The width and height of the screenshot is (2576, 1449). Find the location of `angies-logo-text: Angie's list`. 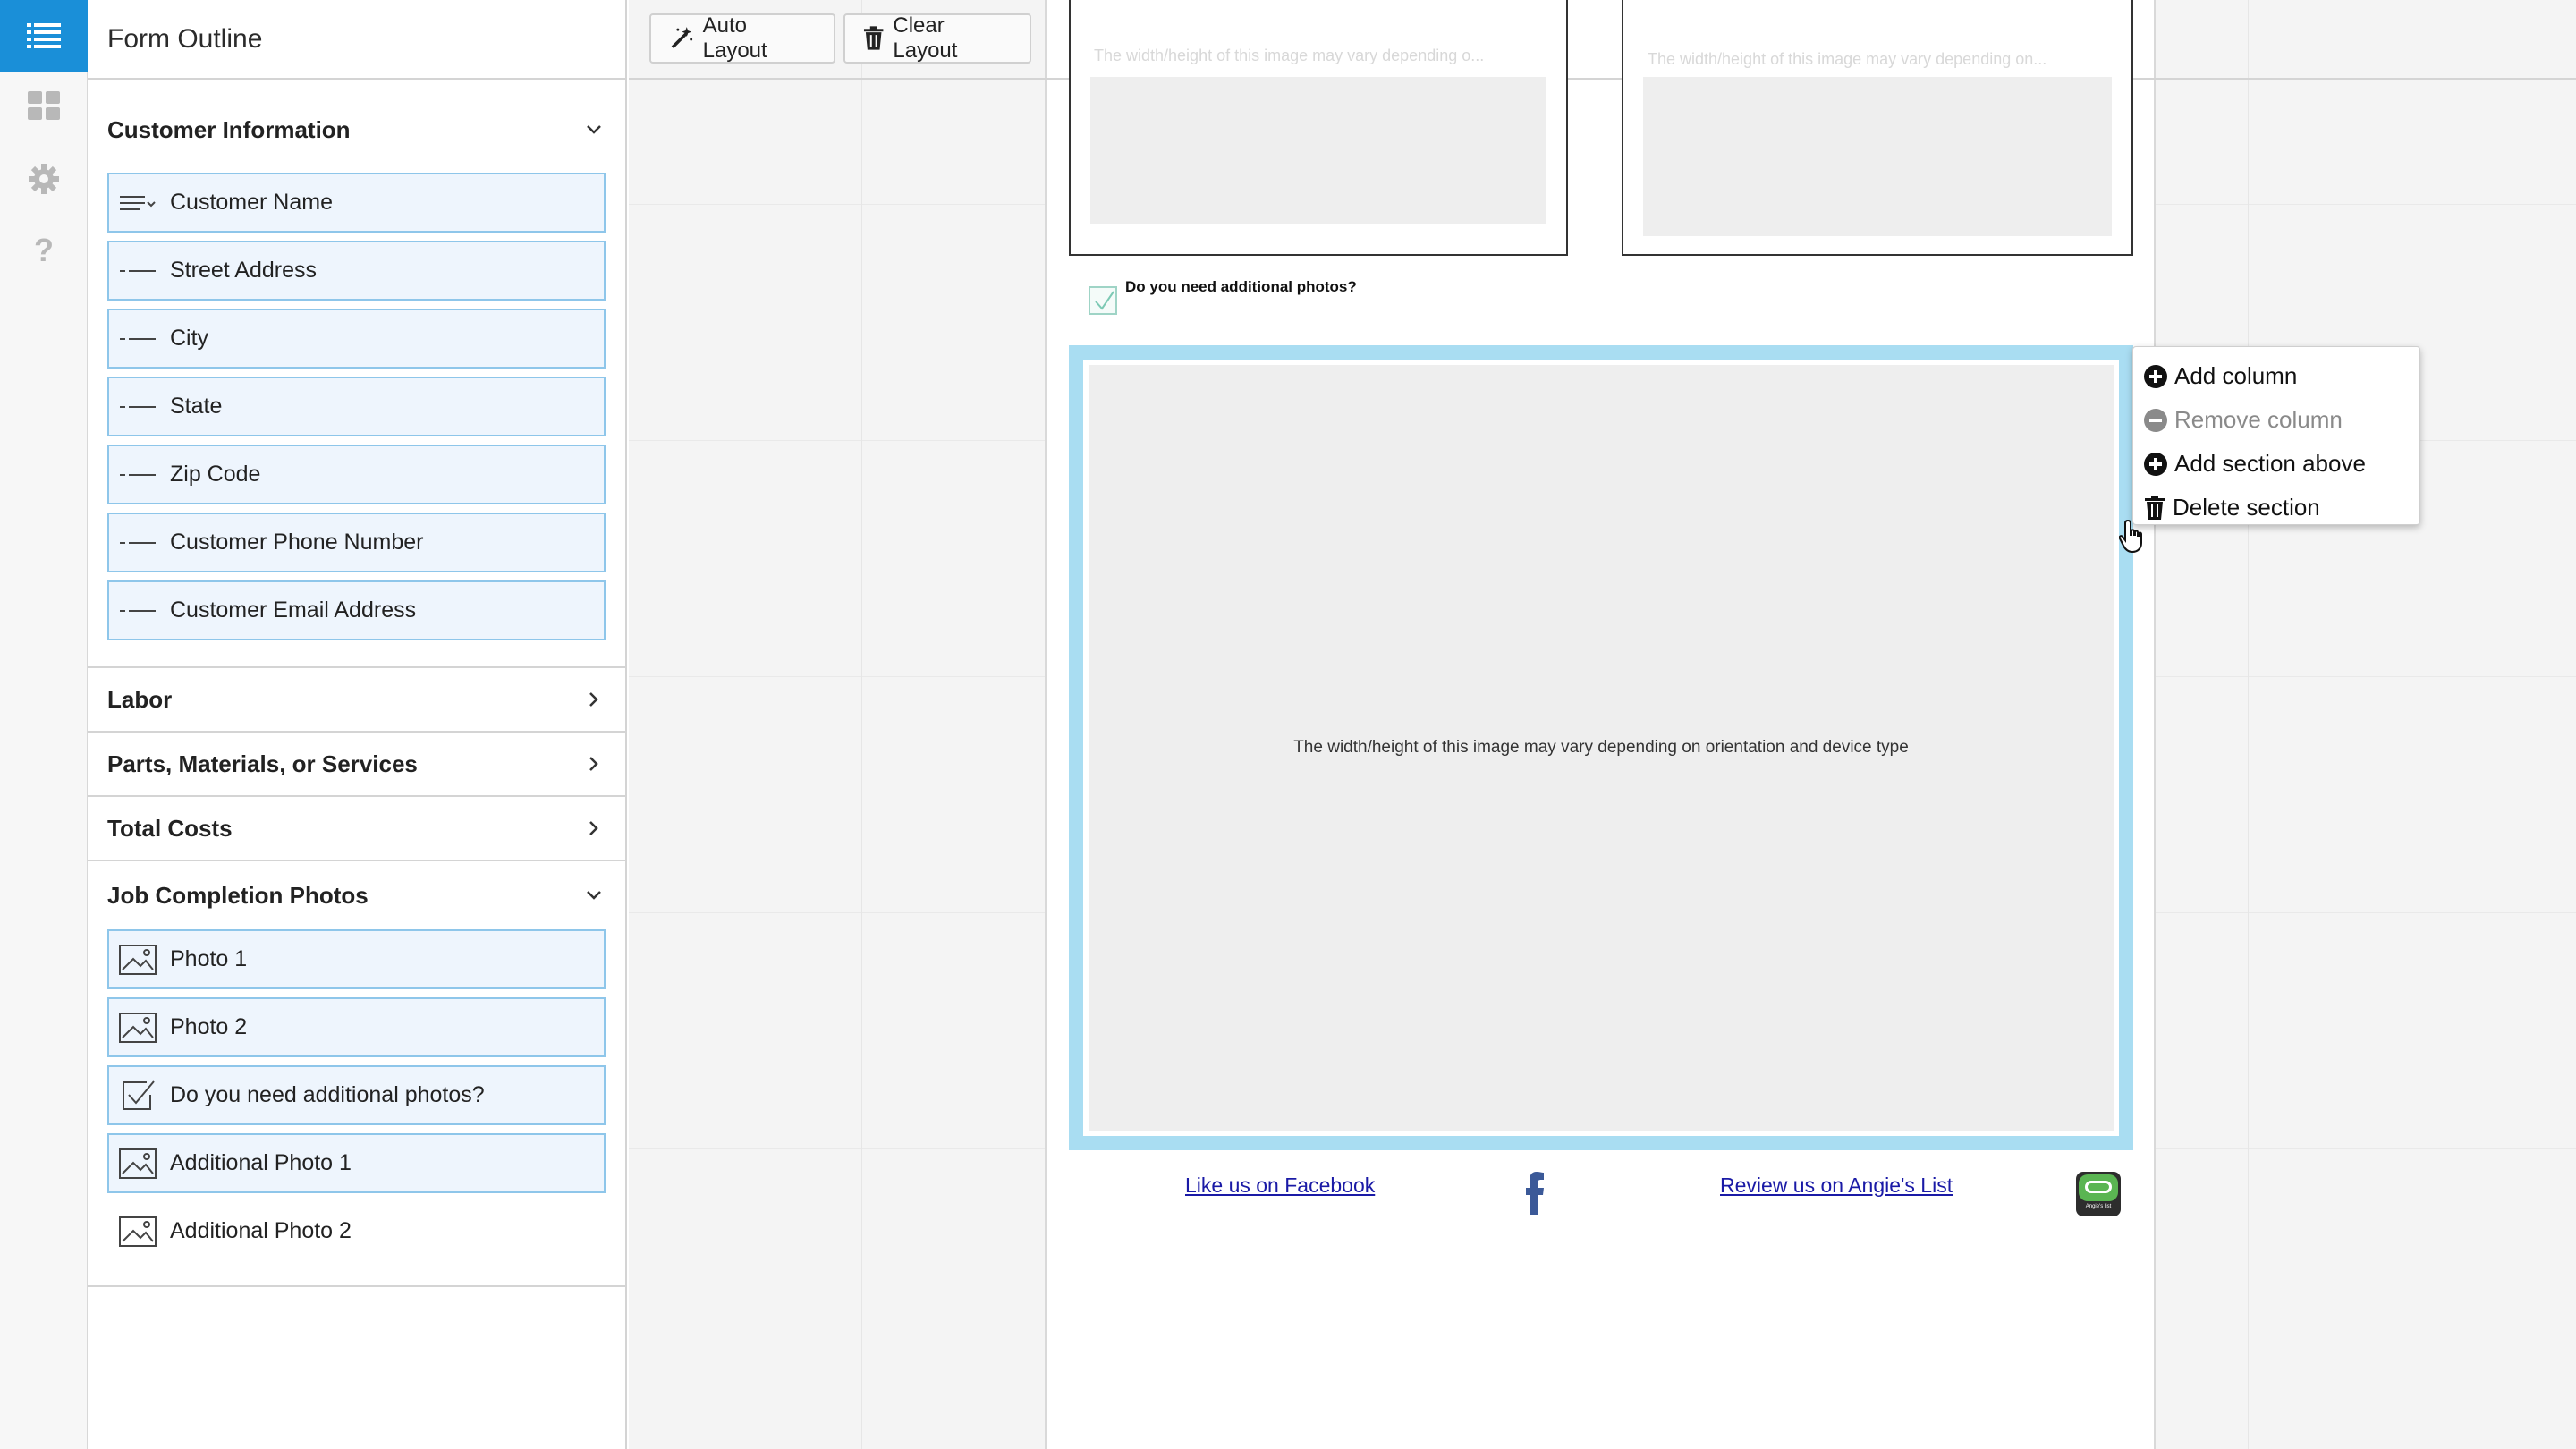

angies-logo-text: Angie's list is located at coordinates (2098, 1206).